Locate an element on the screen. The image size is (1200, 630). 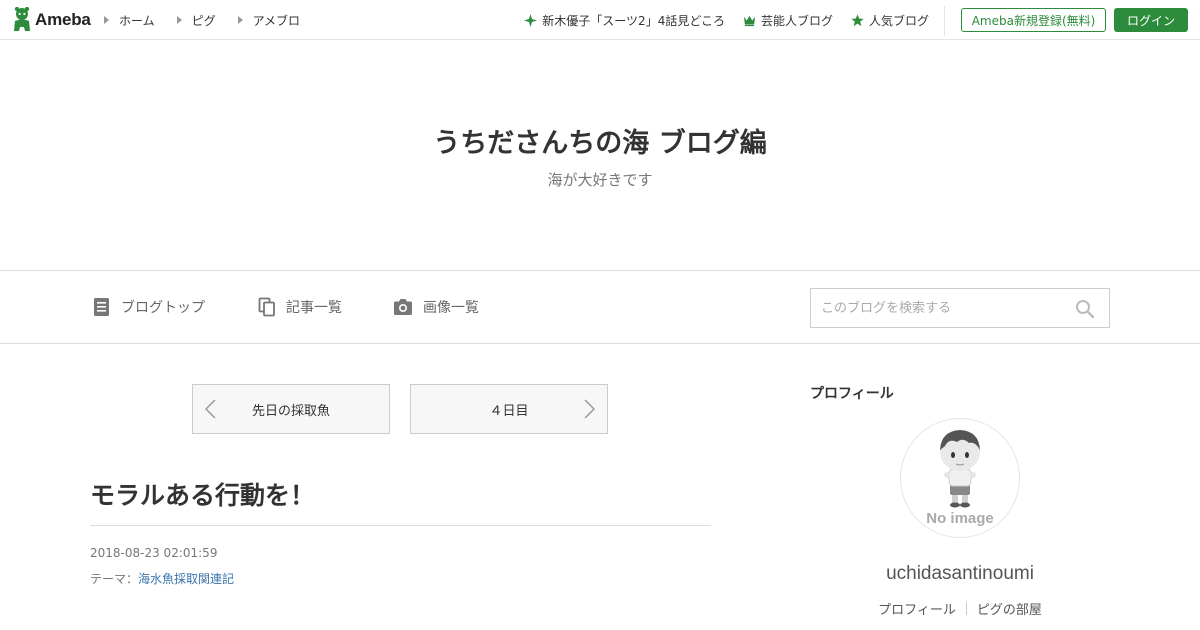
nav-celebrity-label: 芸能人ブログ is located at coordinates (796, 20).